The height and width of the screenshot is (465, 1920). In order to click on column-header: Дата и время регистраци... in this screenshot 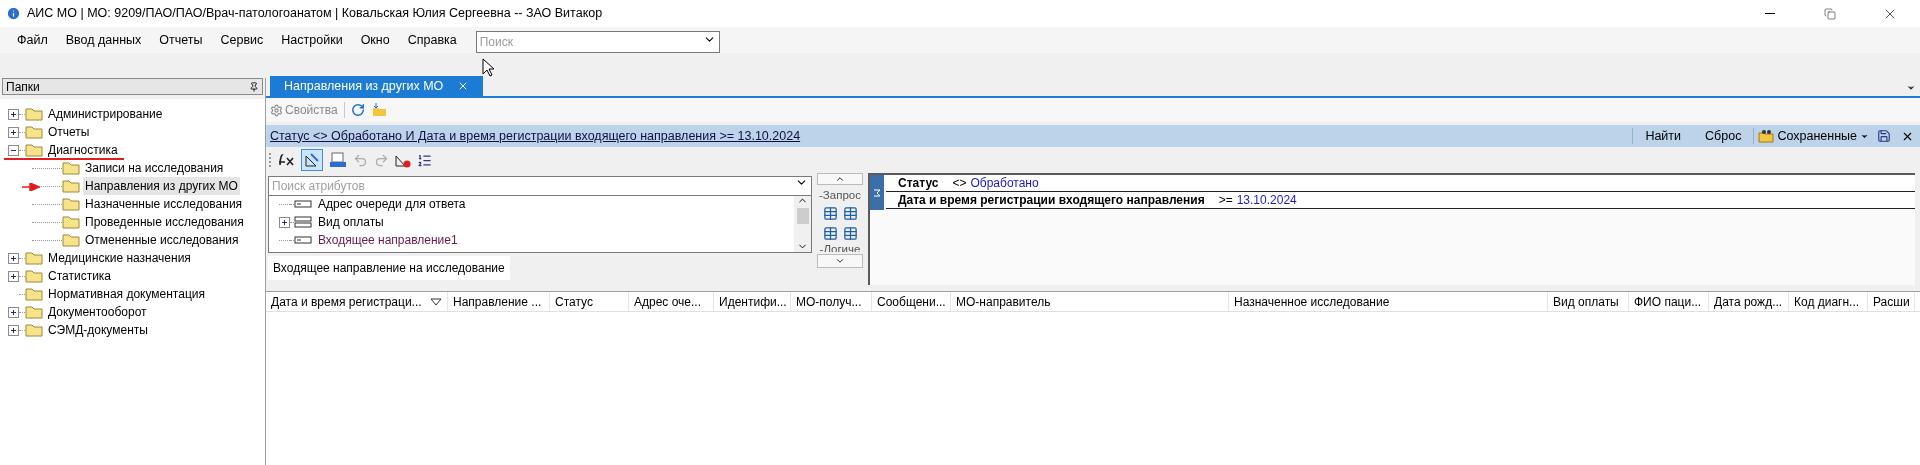, I will do `click(357, 301)`.